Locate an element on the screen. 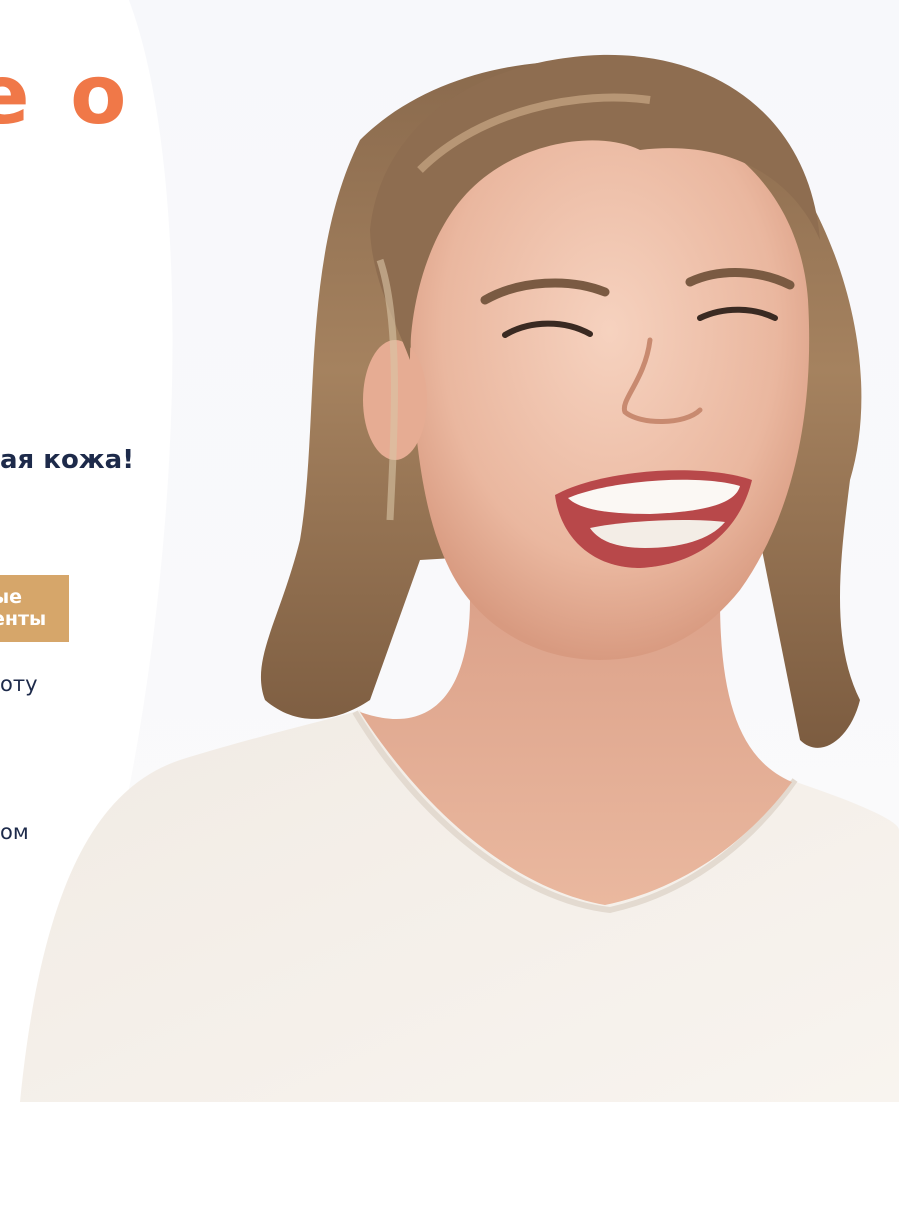  hero-subheadline: ая кожа! is located at coordinates (67, 460).